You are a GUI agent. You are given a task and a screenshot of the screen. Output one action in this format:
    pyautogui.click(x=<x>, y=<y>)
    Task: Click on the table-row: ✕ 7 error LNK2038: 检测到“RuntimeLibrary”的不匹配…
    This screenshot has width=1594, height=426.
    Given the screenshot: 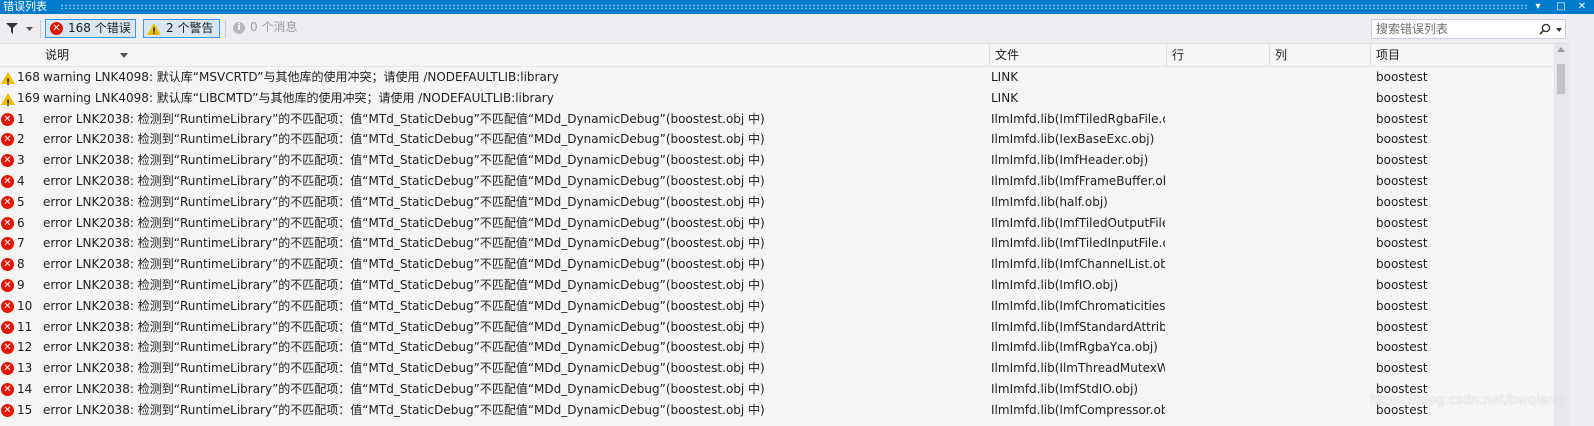 What is the action you would take?
    pyautogui.click(x=777, y=243)
    